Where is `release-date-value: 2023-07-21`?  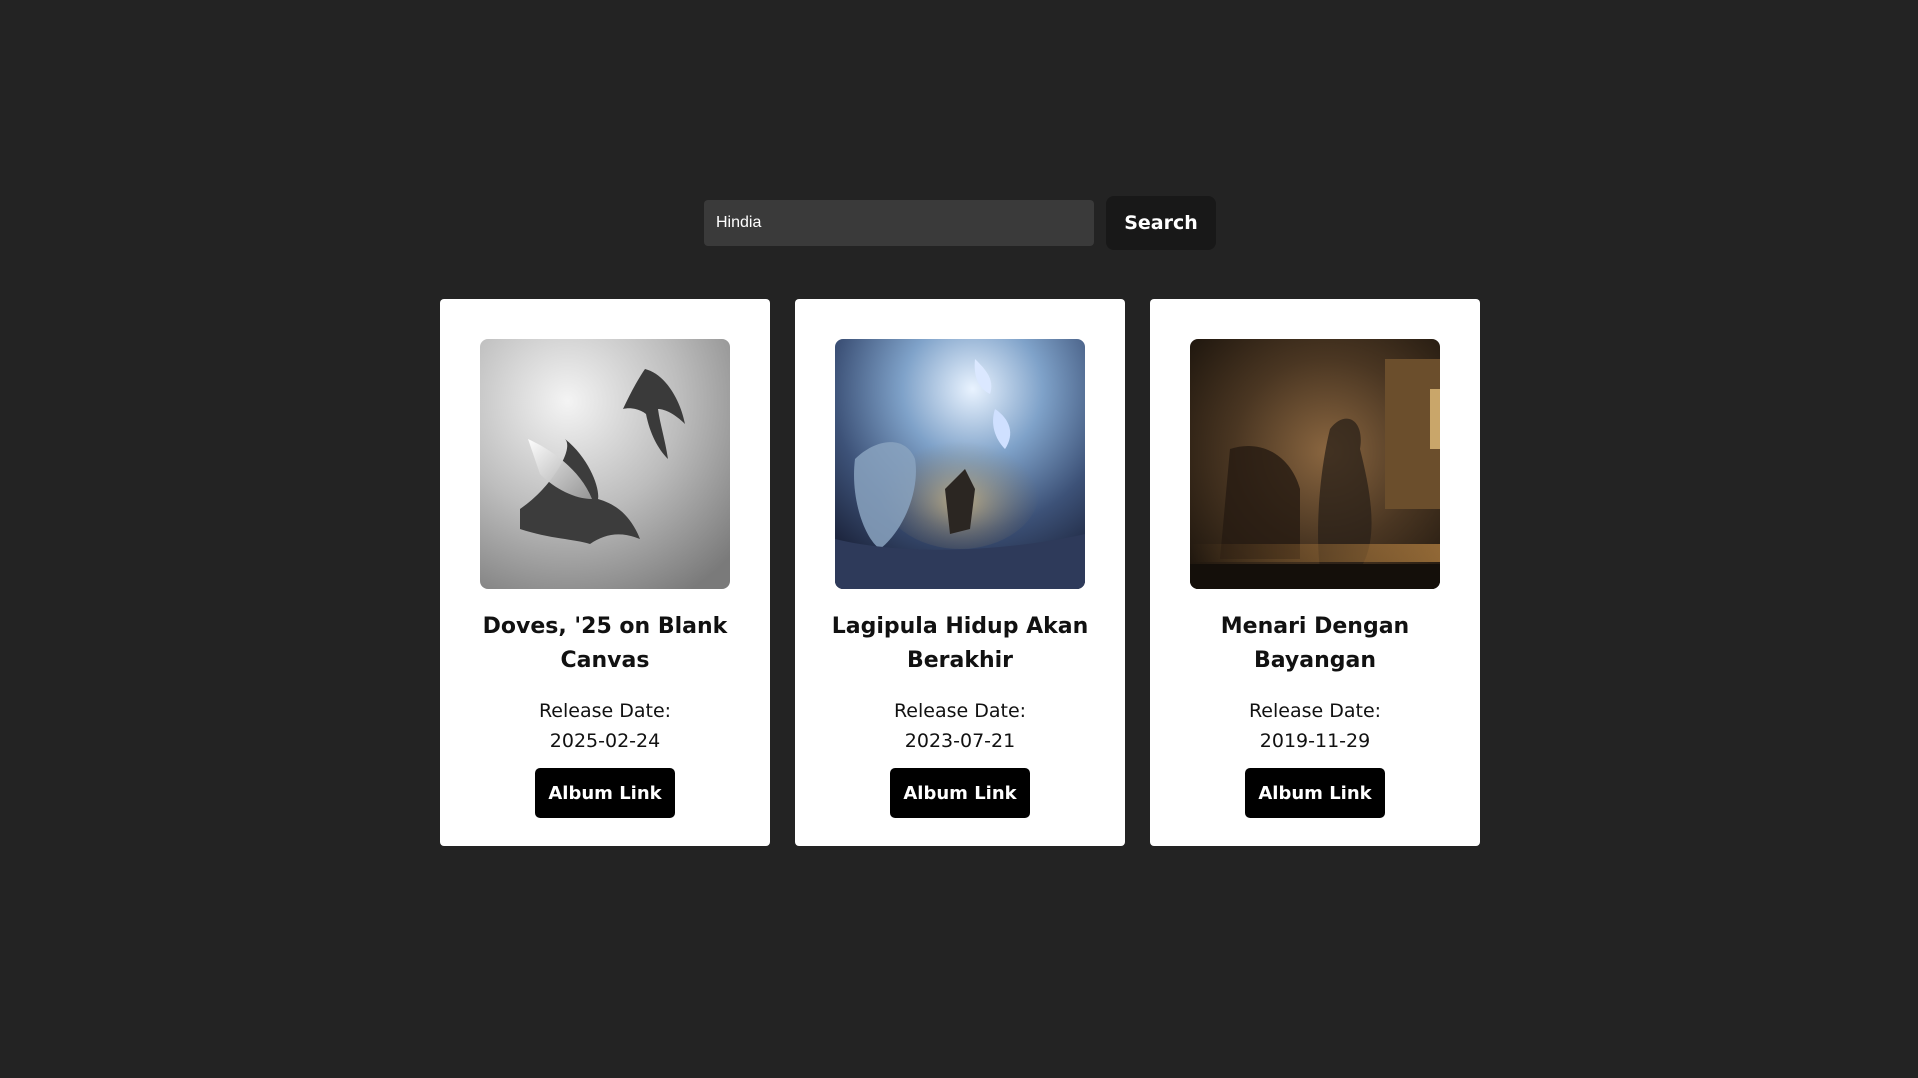 release-date-value: 2023-07-21 is located at coordinates (960, 741).